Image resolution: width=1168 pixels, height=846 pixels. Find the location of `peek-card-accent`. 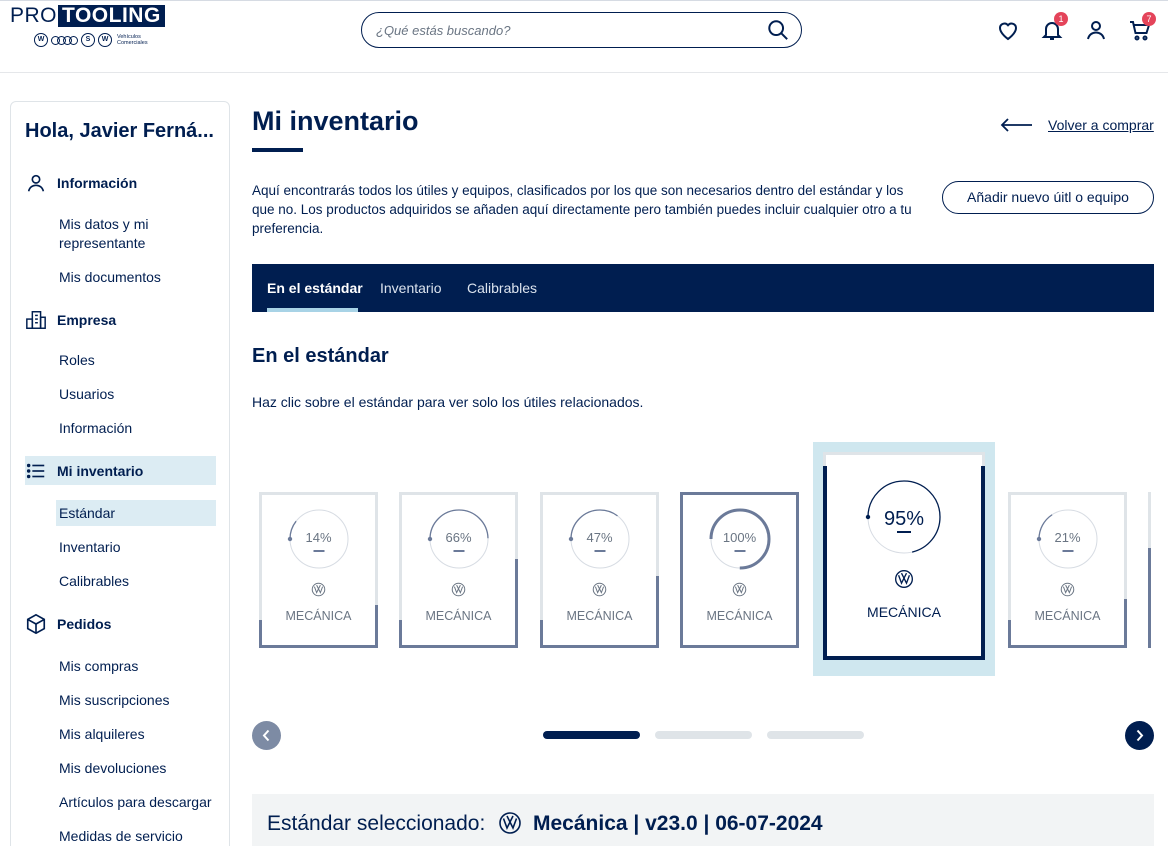

peek-card-accent is located at coordinates (1149, 598).